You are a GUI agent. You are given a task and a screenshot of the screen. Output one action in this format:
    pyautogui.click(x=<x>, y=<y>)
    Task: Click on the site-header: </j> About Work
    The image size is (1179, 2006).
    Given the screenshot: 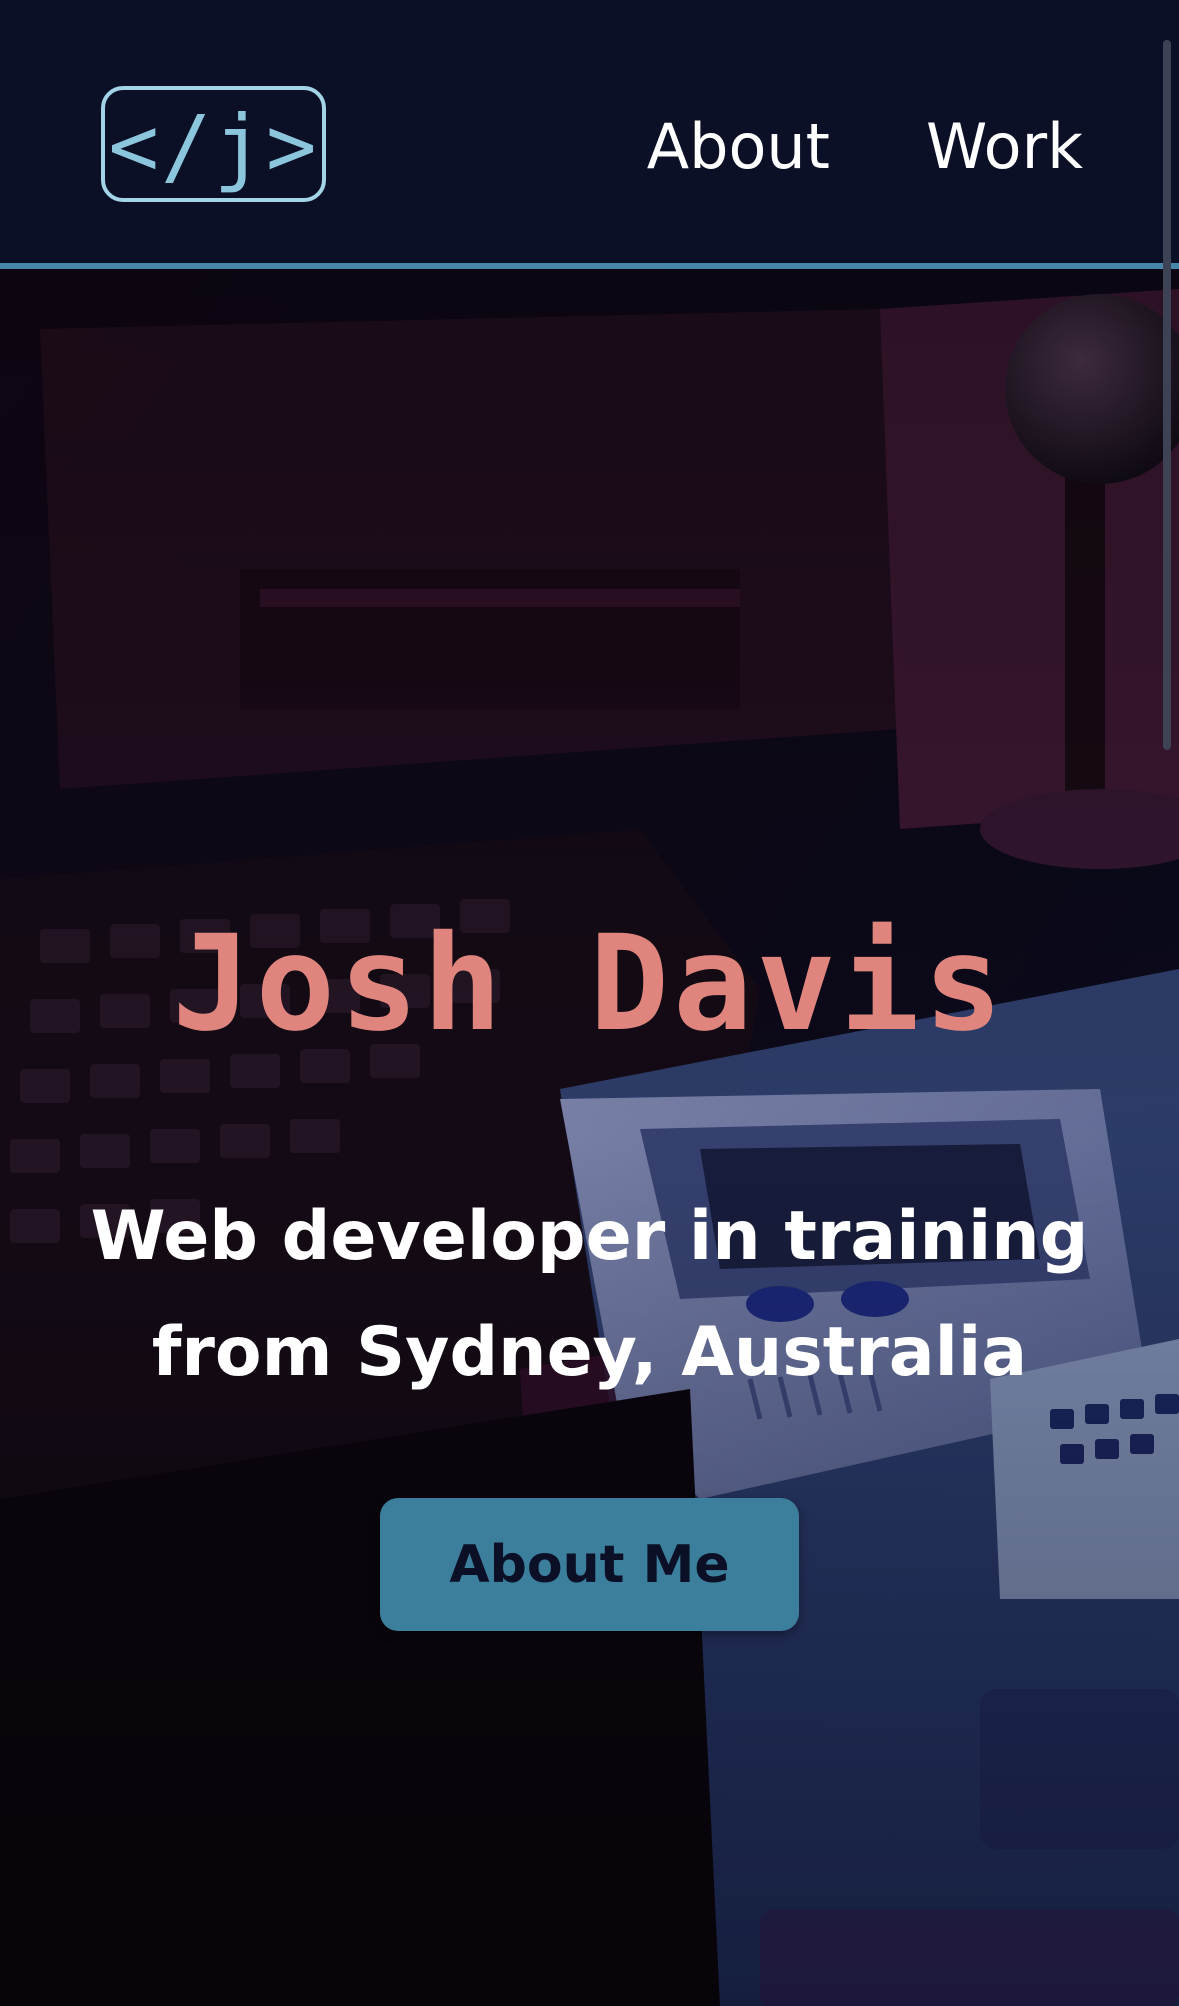 What is the action you would take?
    pyautogui.click(x=589, y=131)
    